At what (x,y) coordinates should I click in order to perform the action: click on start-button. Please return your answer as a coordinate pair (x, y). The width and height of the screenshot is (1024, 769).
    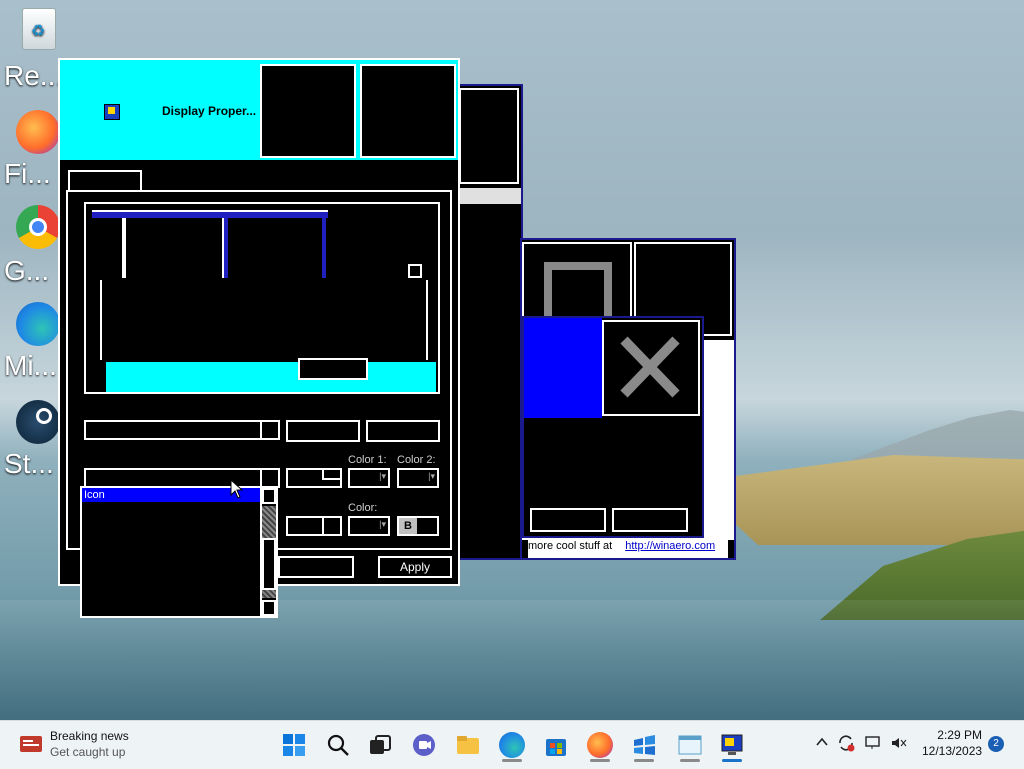
    Looking at the image, I should click on (294, 745).